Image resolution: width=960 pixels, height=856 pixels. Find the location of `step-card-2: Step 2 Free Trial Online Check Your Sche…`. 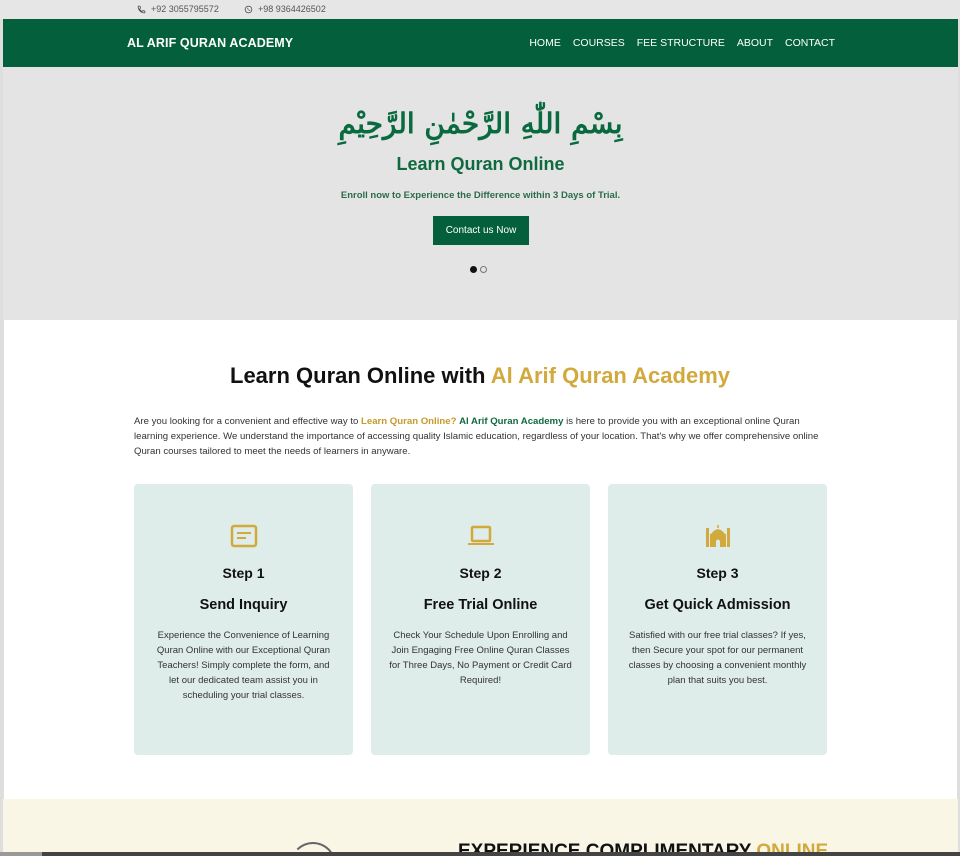

step-card-2: Step 2 Free Trial Online Check Your Sche… is located at coordinates (480, 619).